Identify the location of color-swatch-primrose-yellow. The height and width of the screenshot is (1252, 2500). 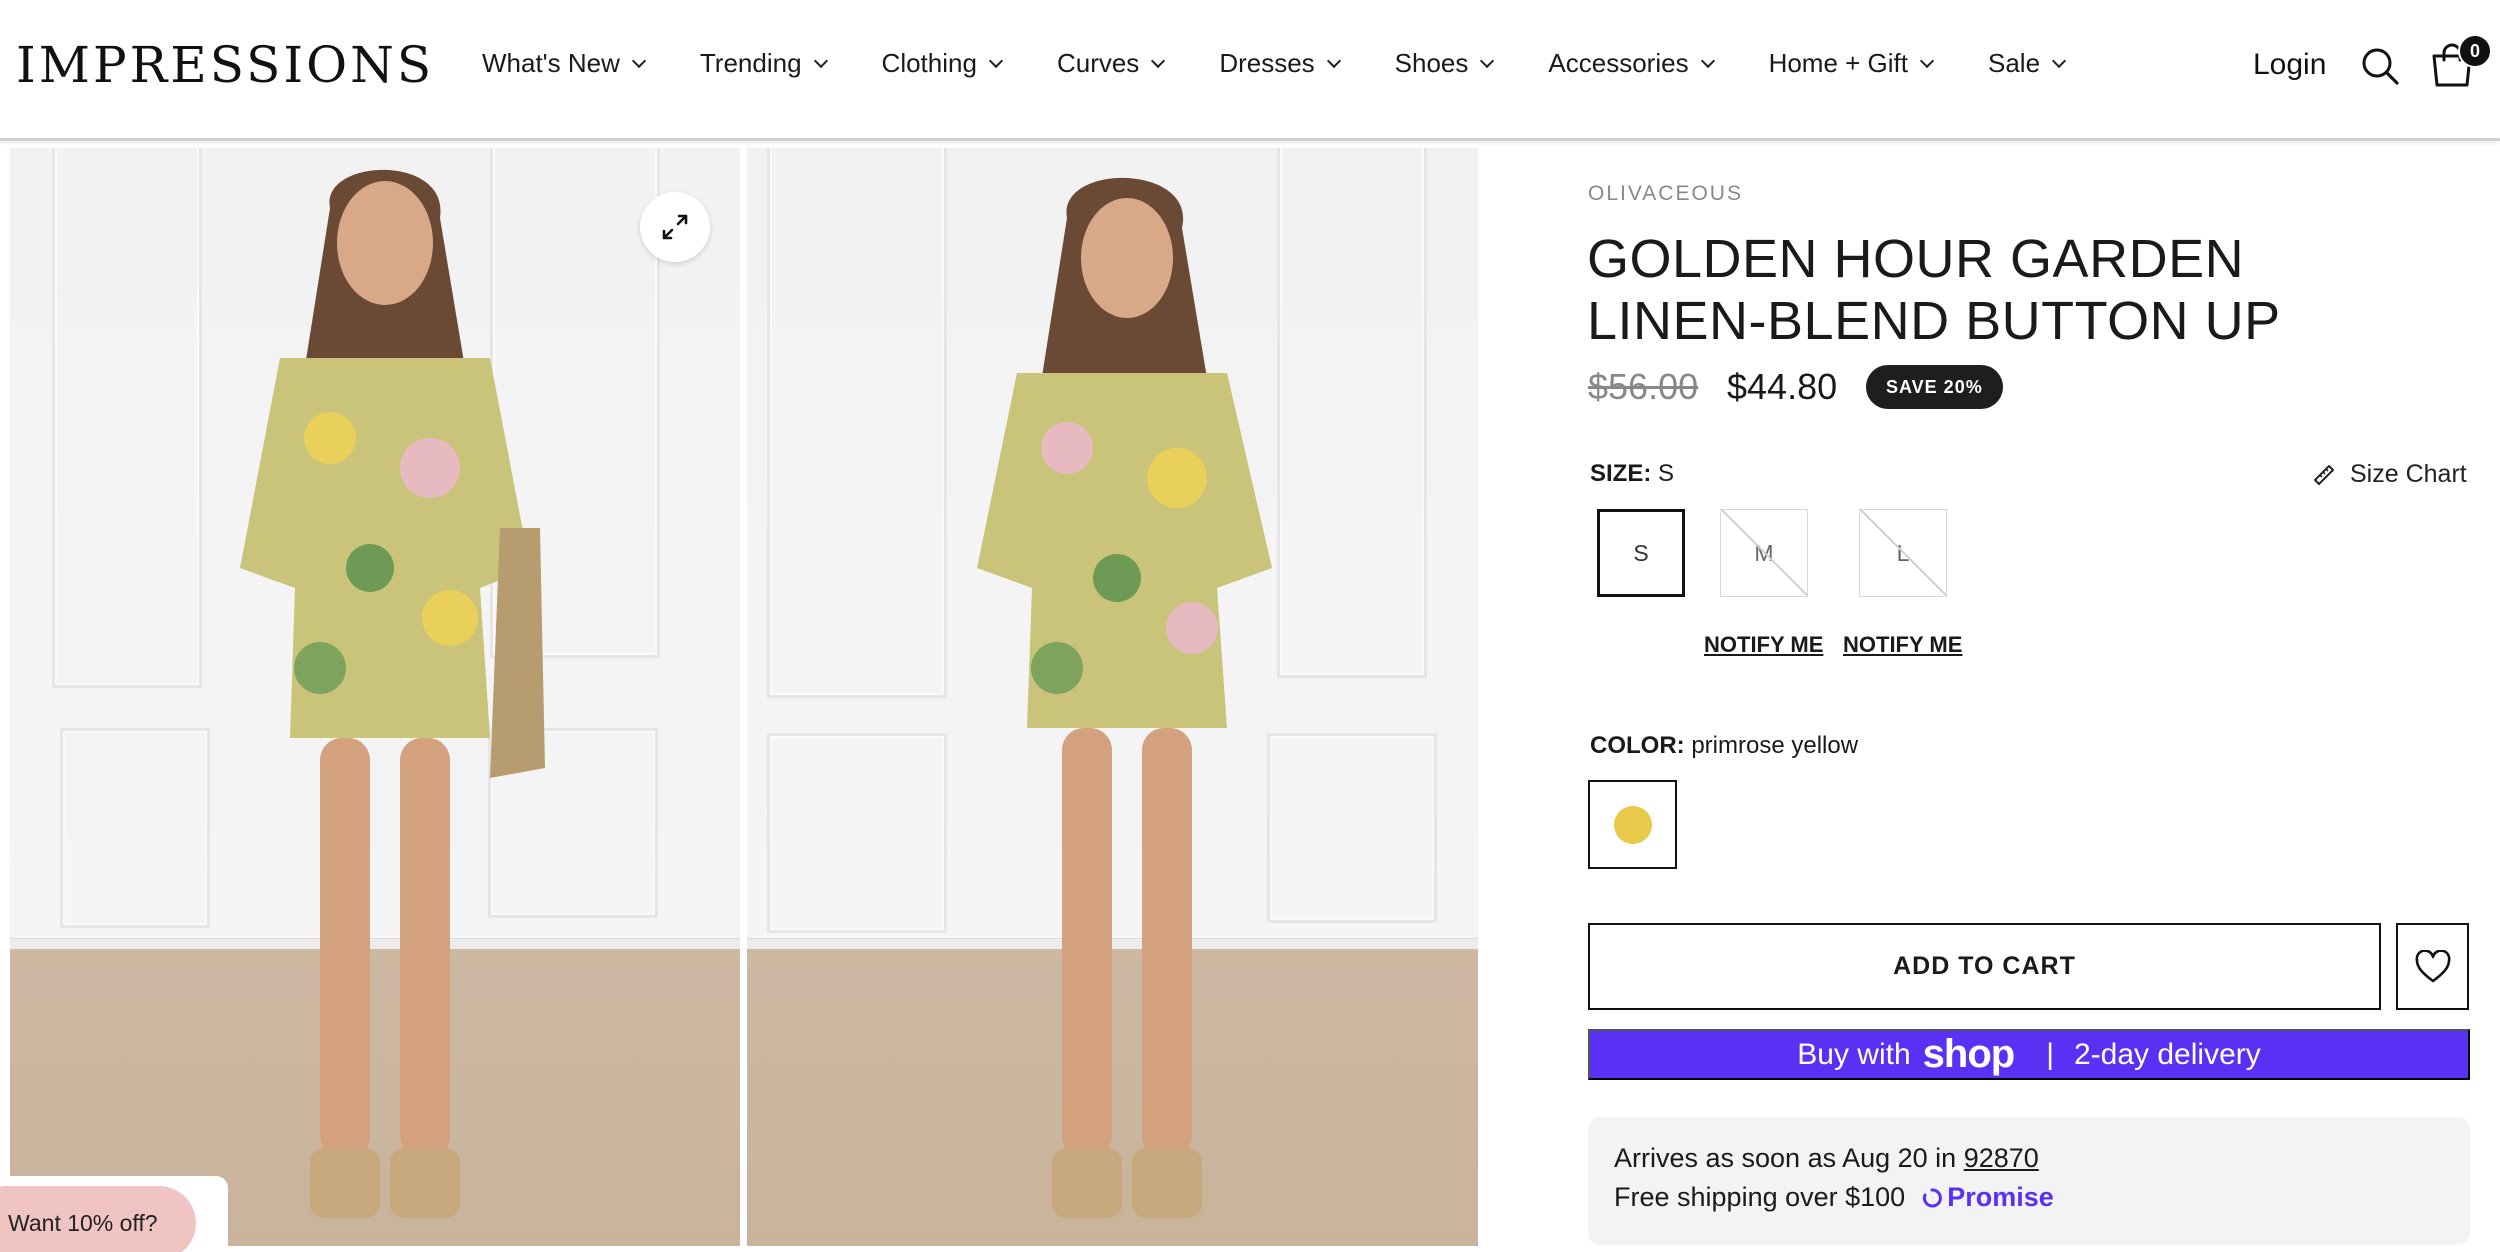
(1632, 824).